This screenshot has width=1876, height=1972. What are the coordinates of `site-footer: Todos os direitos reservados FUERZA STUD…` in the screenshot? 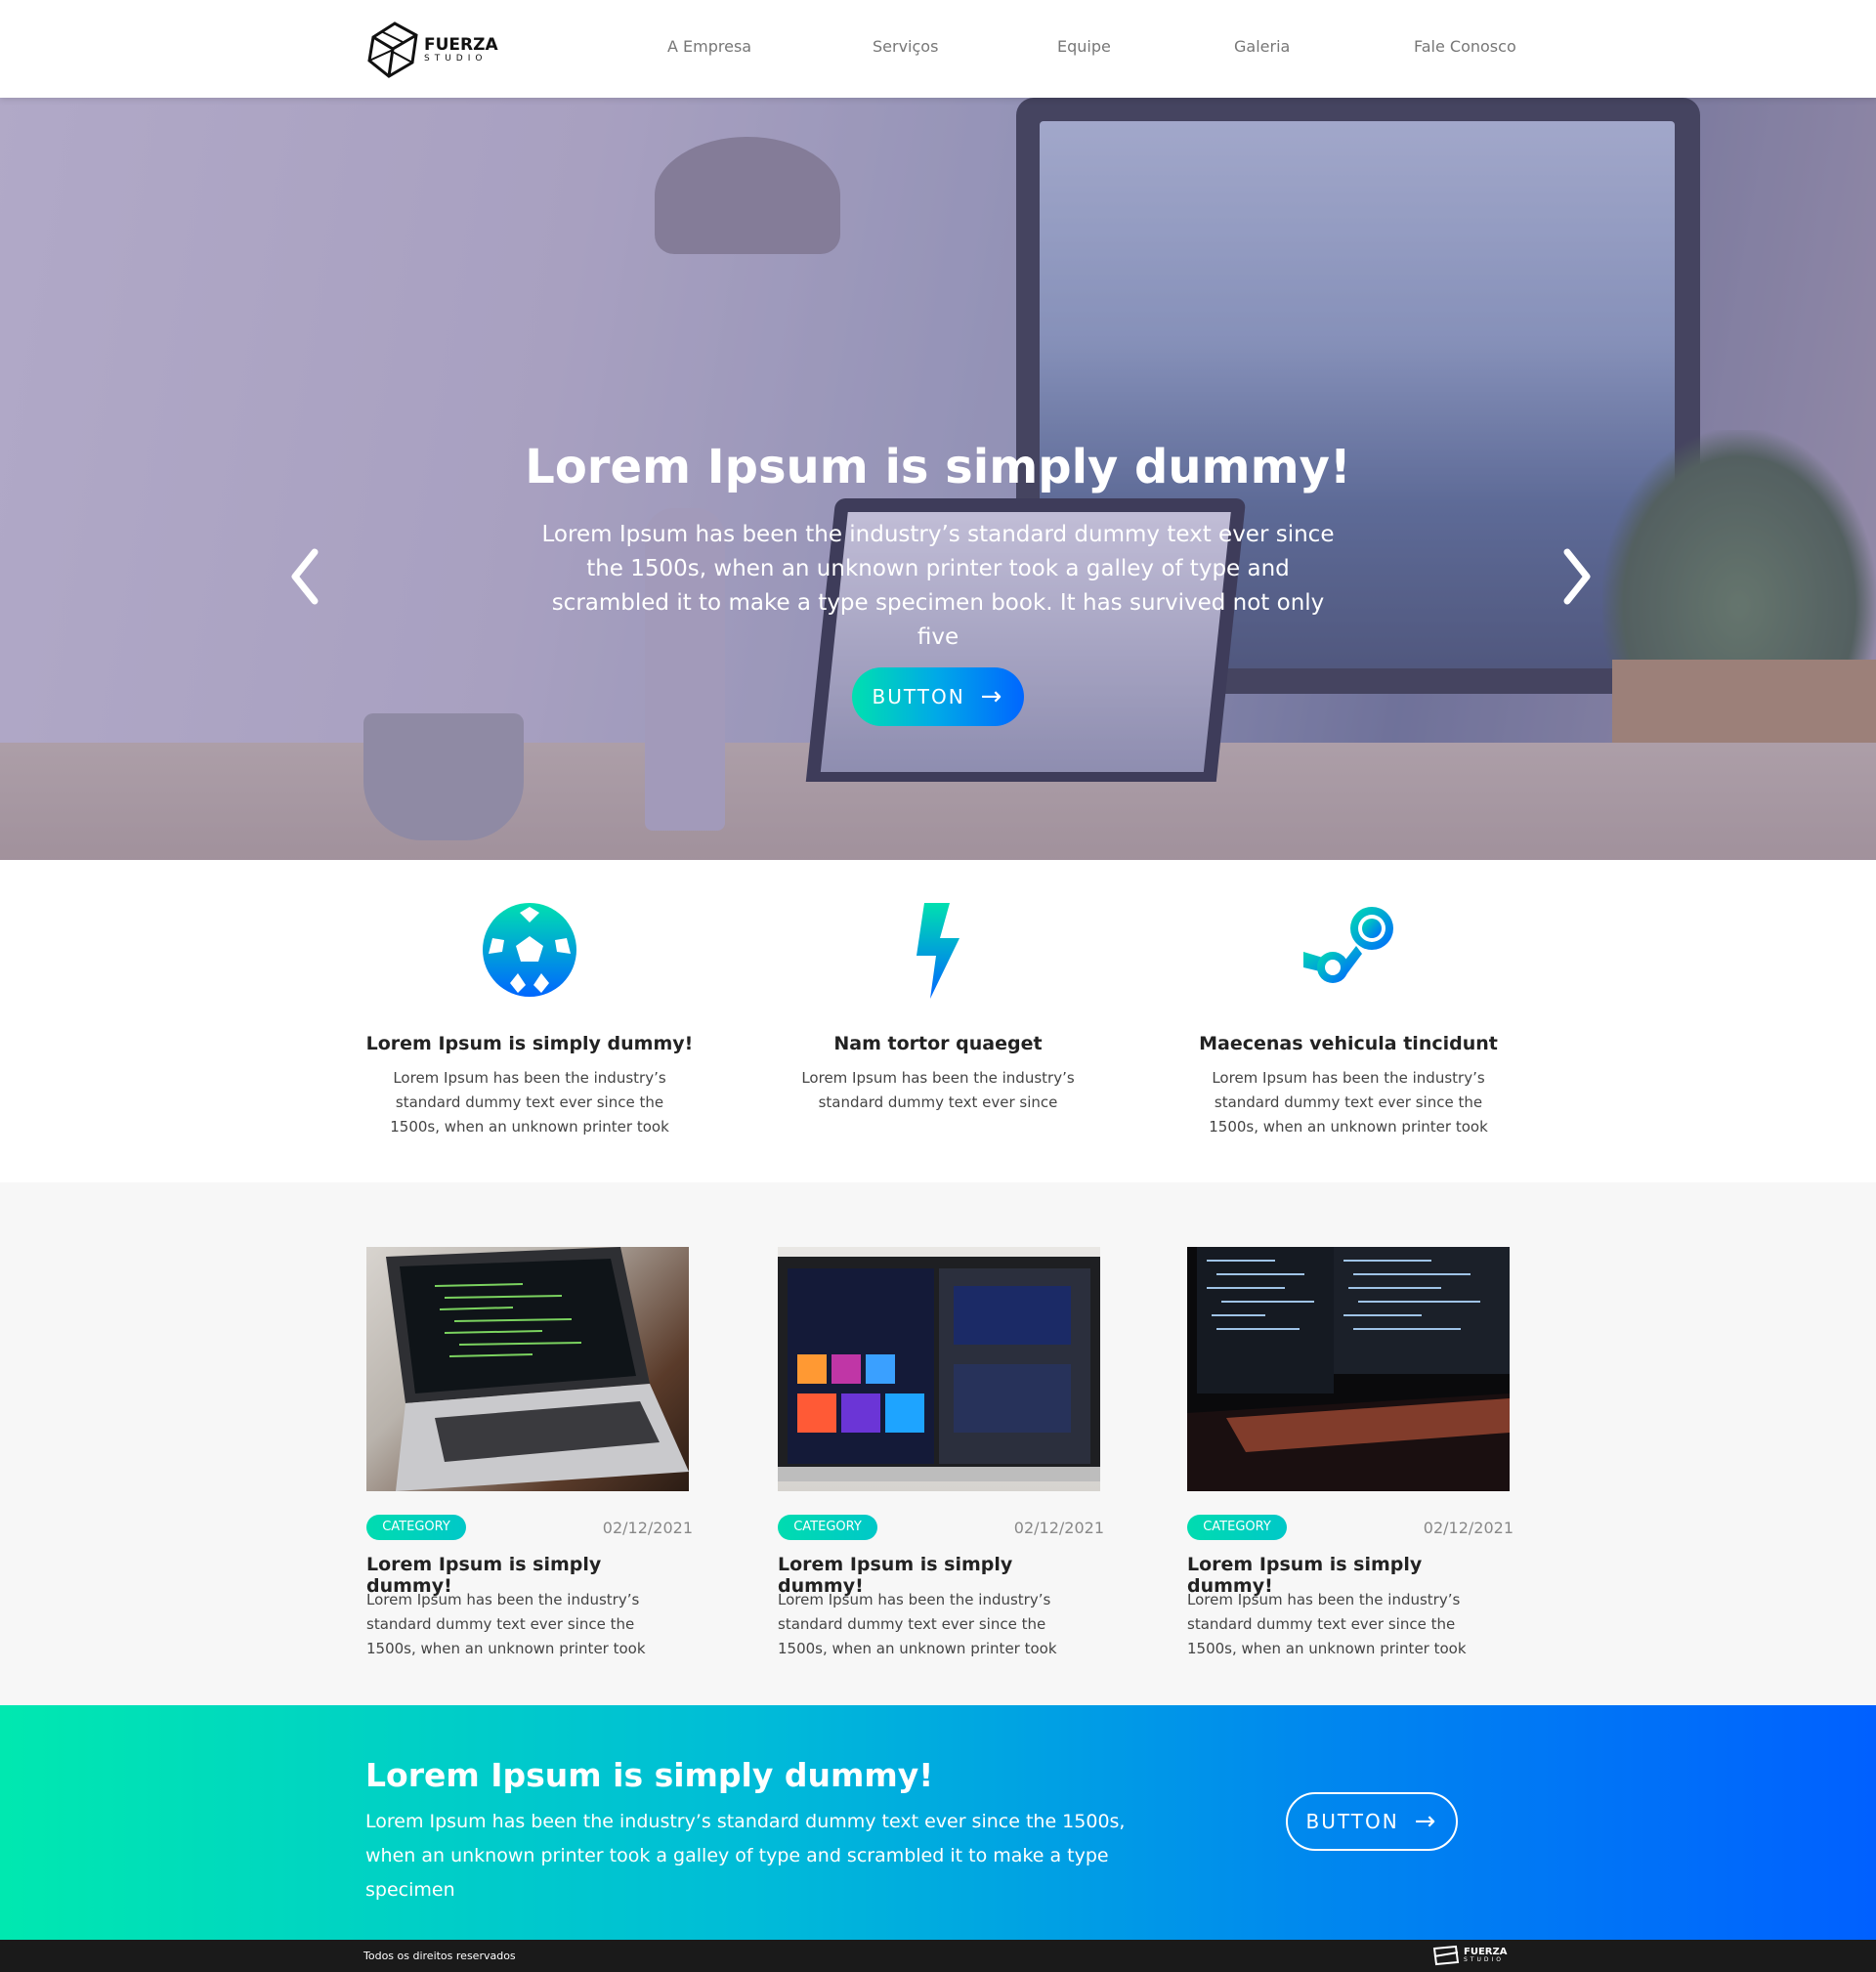 It's located at (938, 1956).